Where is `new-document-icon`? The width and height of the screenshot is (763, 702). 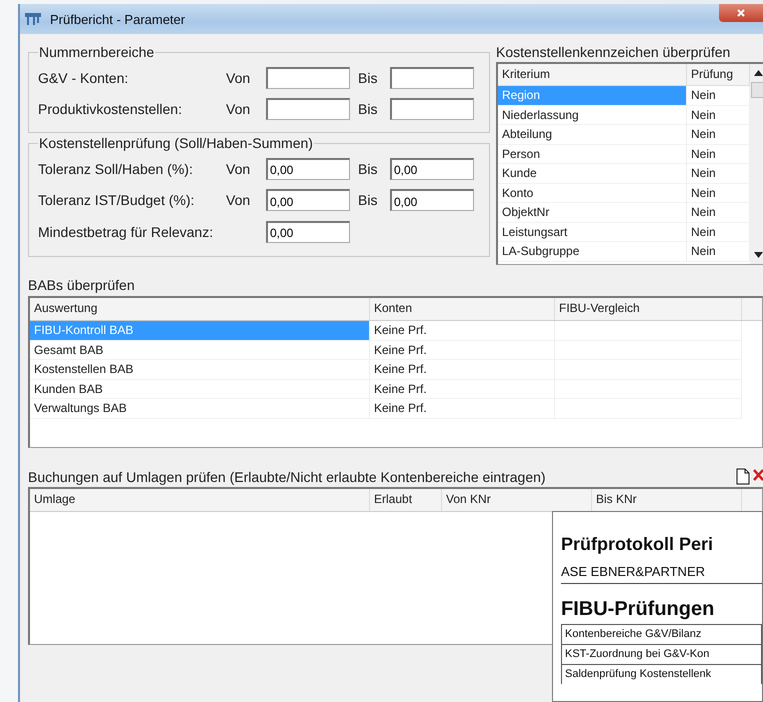
new-document-icon is located at coordinates (743, 476).